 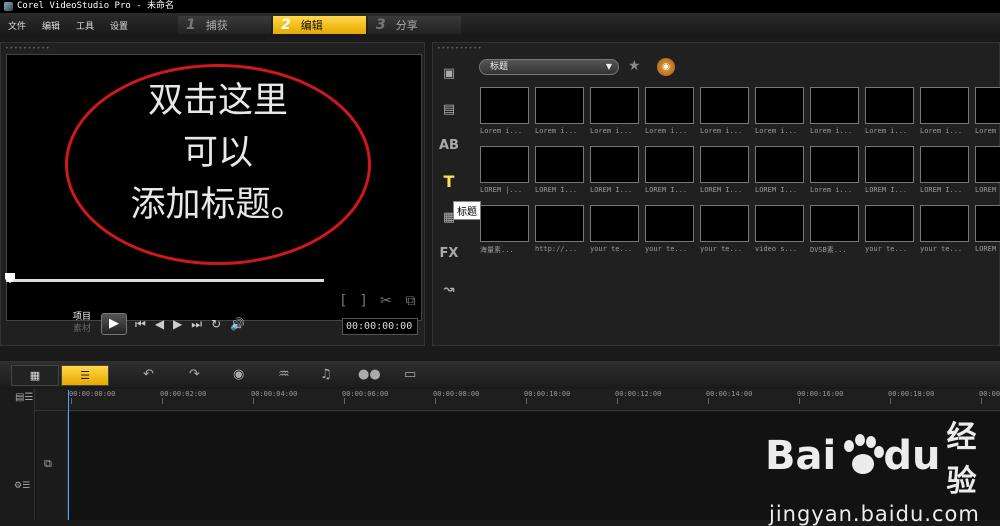 What do you see at coordinates (17, 25) in the screenshot?
I see `menu-file: 文件` at bounding box center [17, 25].